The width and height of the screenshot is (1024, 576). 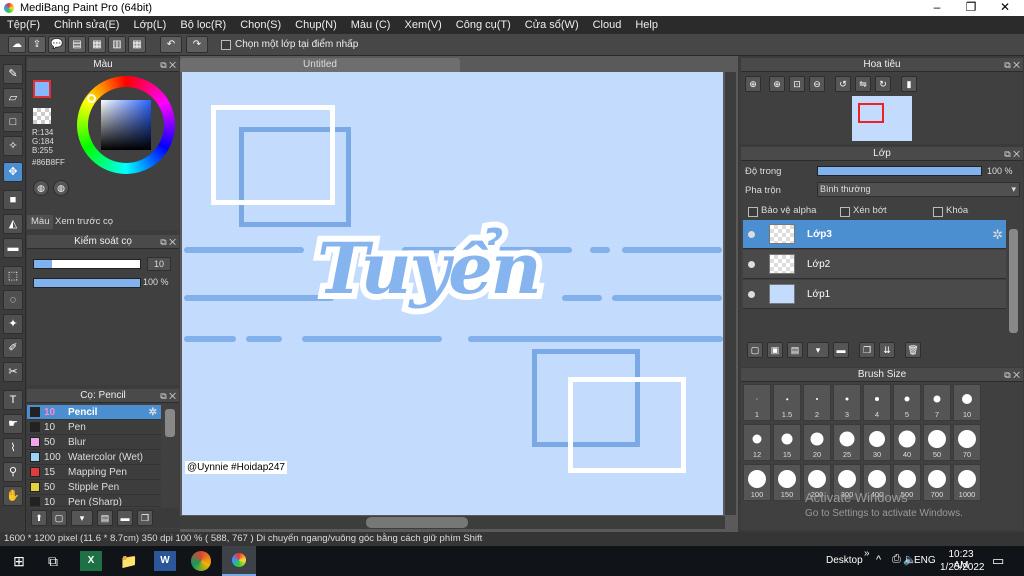 What do you see at coordinates (94, 442) in the screenshot?
I see `brush-item-blur: 50 Blur` at bounding box center [94, 442].